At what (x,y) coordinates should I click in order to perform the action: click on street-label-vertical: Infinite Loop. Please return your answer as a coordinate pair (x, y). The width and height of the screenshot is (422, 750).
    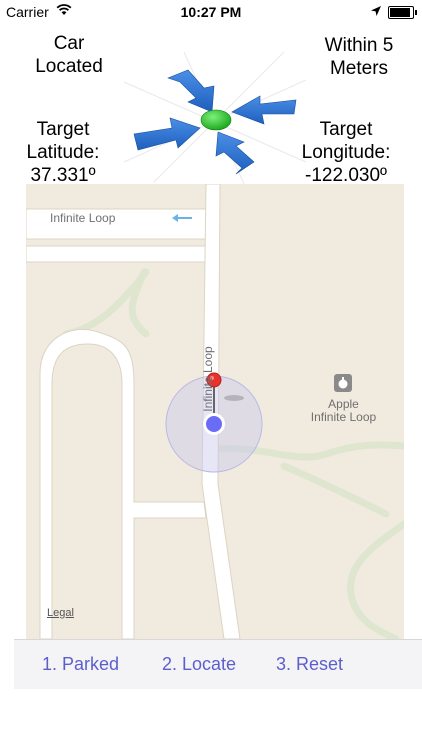
    Looking at the image, I should click on (208, 379).